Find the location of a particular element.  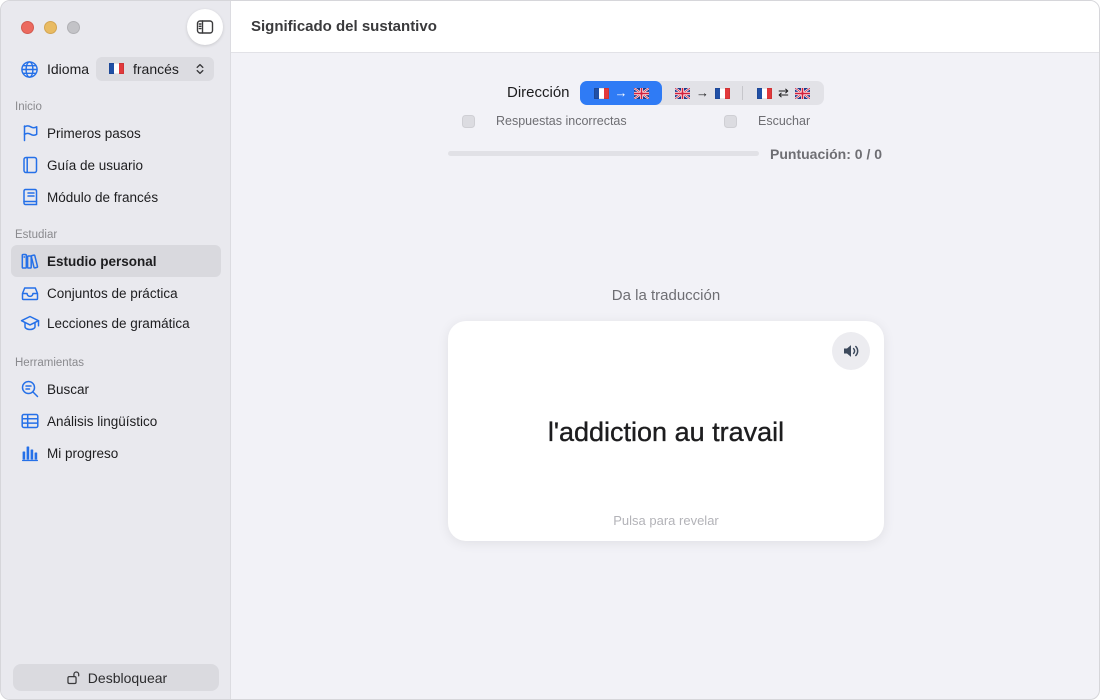

sidebar-item-label: Primeros pasos is located at coordinates (94, 133).